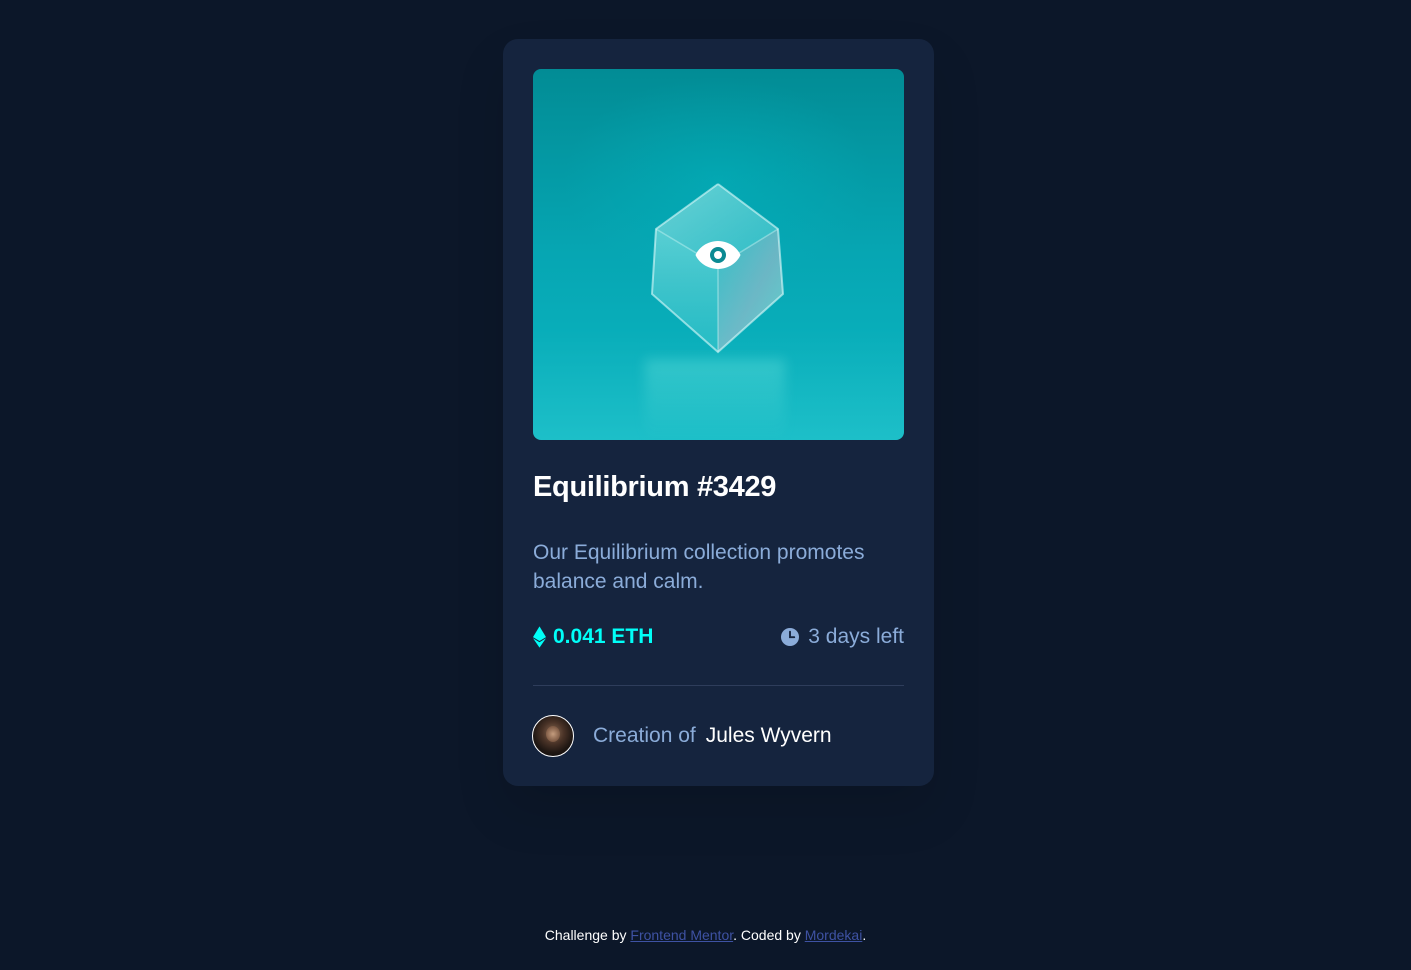  Describe the element at coordinates (603, 636) in the screenshot. I see `price-value: 0.041 ETH` at that location.